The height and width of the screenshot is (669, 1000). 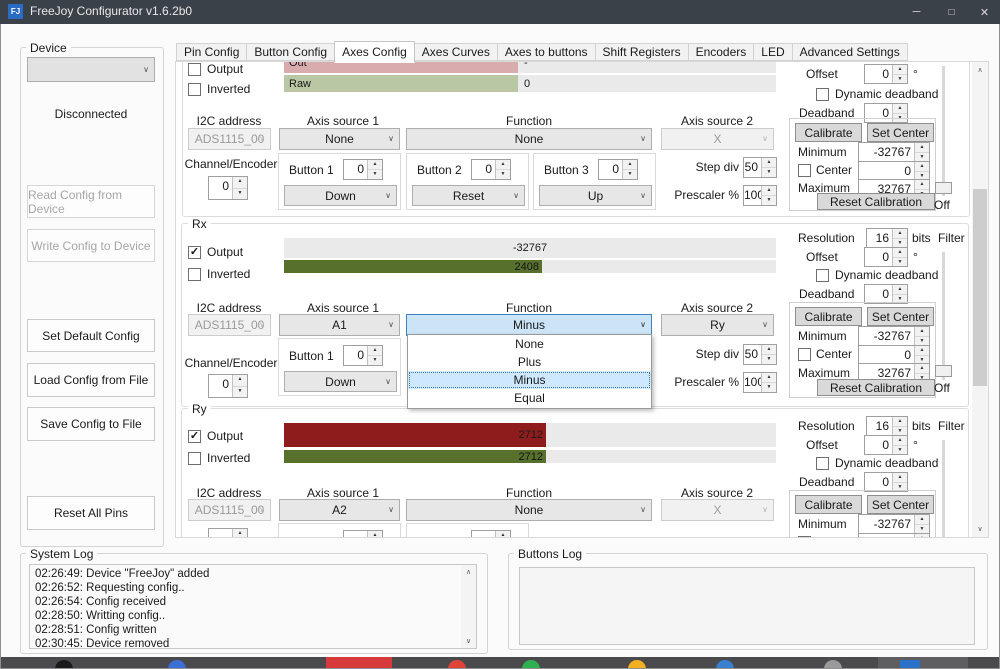 I want to click on top-function-select: None ∨, so click(x=529, y=139).